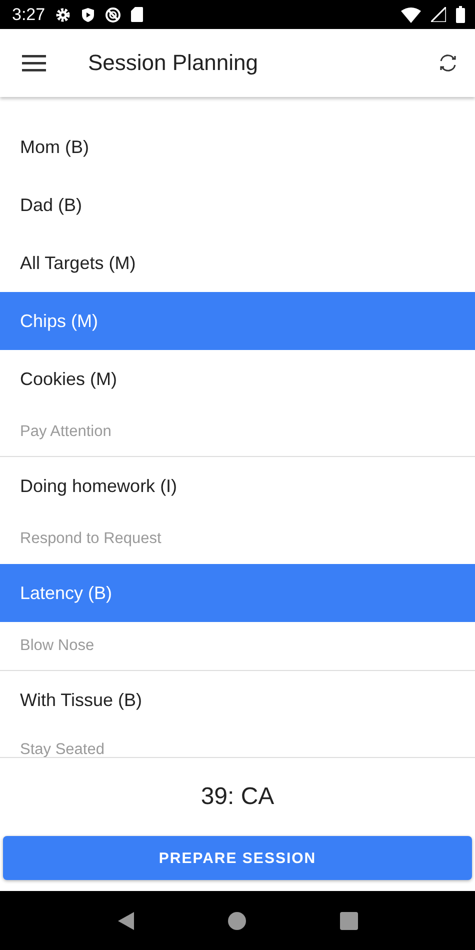 This screenshot has width=475, height=950. What do you see at coordinates (237, 797) in the screenshot?
I see `session-summary: 39: CA` at bounding box center [237, 797].